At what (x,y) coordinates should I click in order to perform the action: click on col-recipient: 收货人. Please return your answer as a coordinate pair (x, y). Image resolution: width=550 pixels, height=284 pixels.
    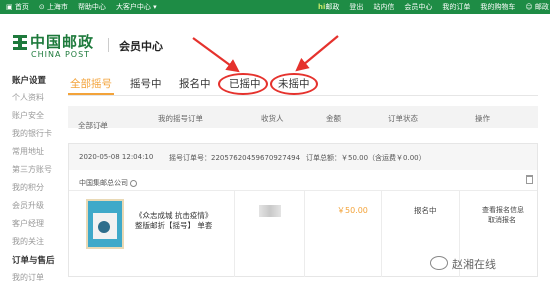
    Looking at the image, I should click on (272, 118).